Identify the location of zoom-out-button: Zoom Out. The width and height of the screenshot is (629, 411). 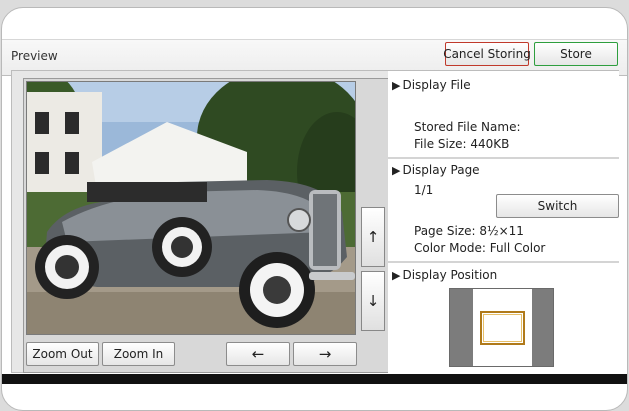
(62, 354).